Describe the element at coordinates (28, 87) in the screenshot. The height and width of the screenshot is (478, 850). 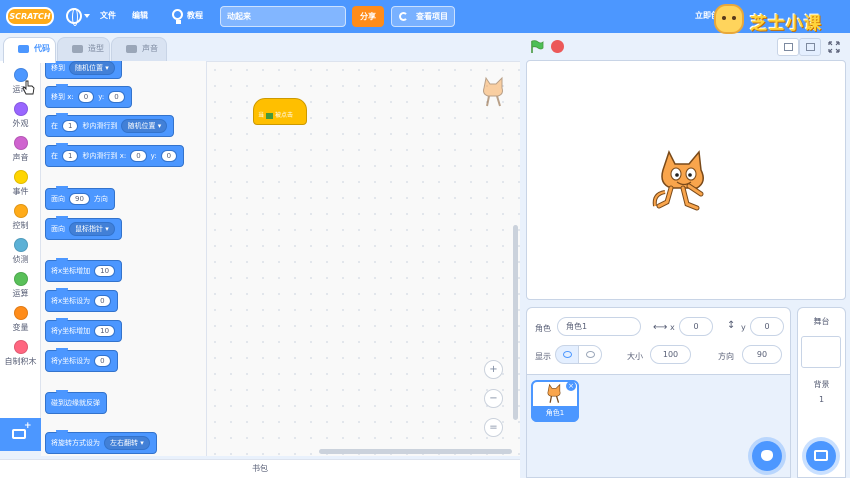
I see `hand-cursor-icon` at that location.